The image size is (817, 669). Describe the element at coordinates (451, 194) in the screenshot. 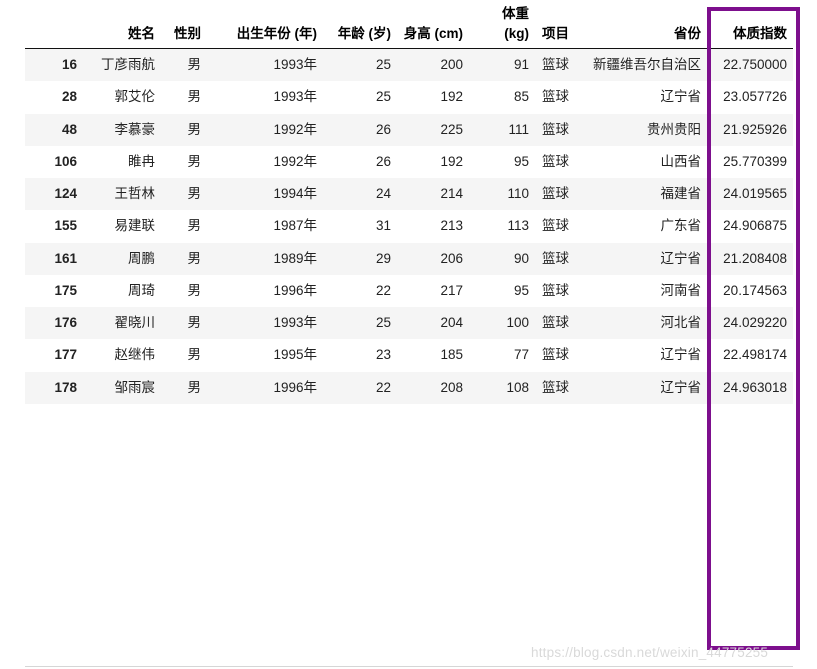

I see `cell-height: 214` at that location.